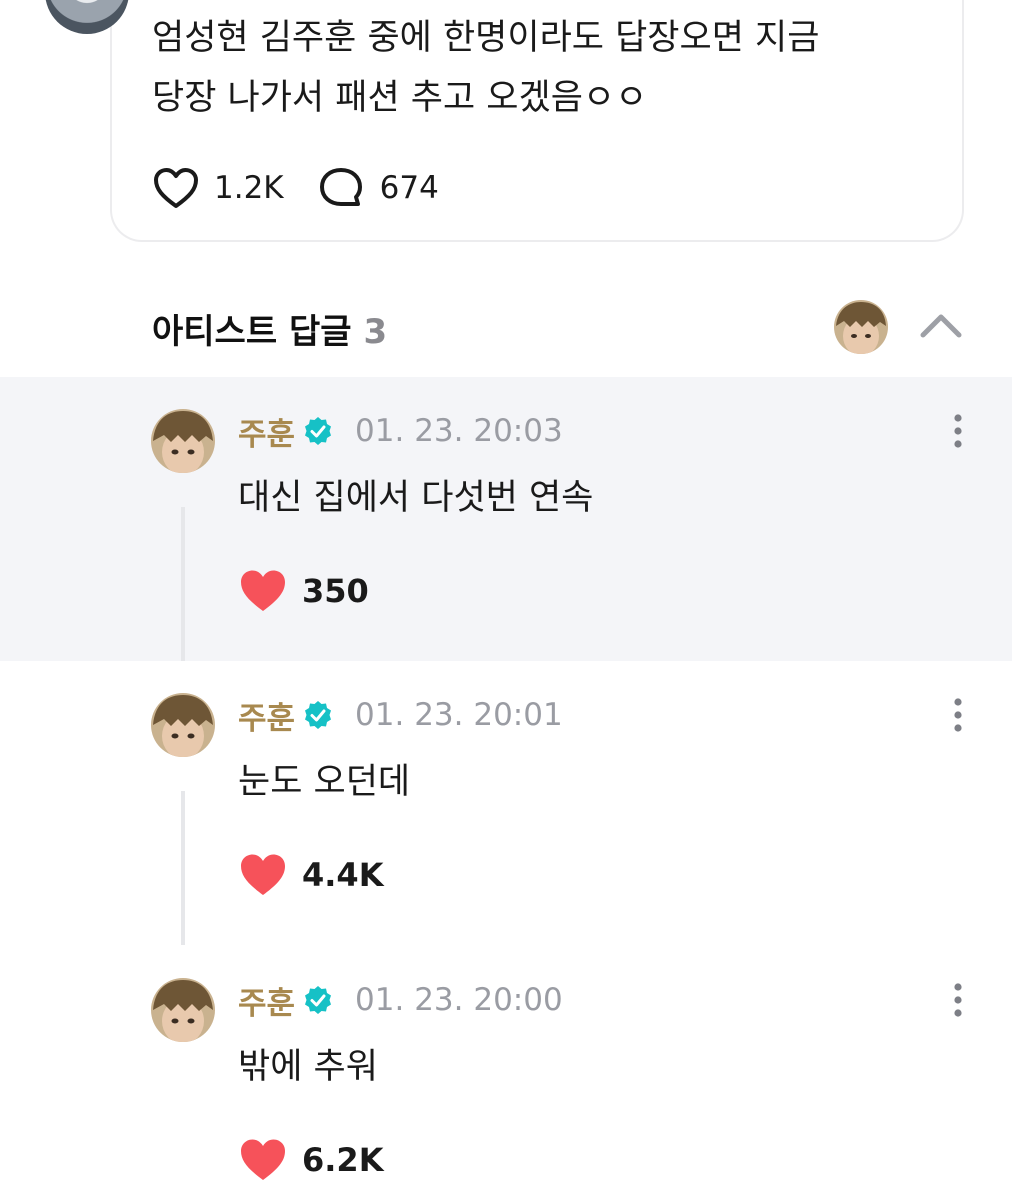 This screenshot has width=1012, height=1200. I want to click on artist-replies-title: 아티스트 답글 3, so click(269, 328).